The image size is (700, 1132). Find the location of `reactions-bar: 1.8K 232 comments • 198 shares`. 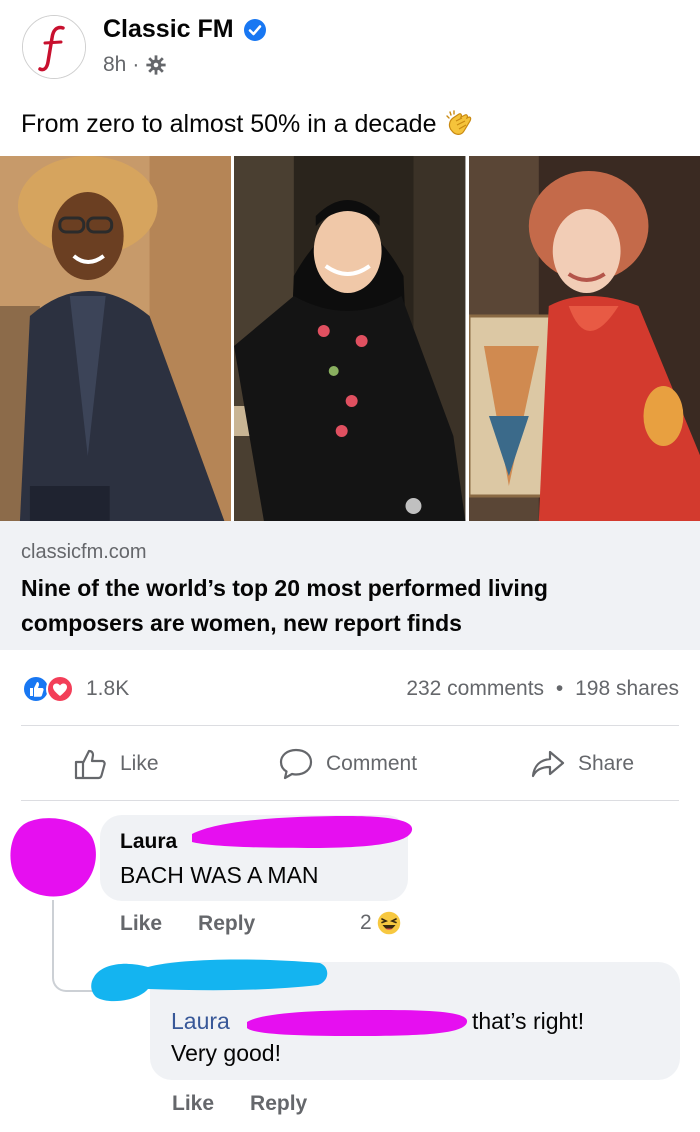

reactions-bar: 1.8K 232 comments • 198 shares is located at coordinates (350, 688).